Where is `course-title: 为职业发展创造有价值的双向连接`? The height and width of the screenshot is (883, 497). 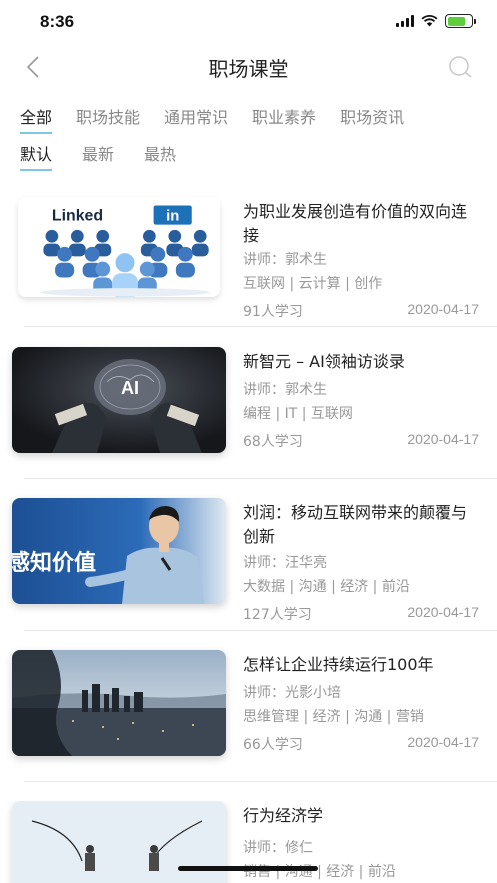 course-title: 为职业发展创造有价值的双向连接 is located at coordinates (355, 223).